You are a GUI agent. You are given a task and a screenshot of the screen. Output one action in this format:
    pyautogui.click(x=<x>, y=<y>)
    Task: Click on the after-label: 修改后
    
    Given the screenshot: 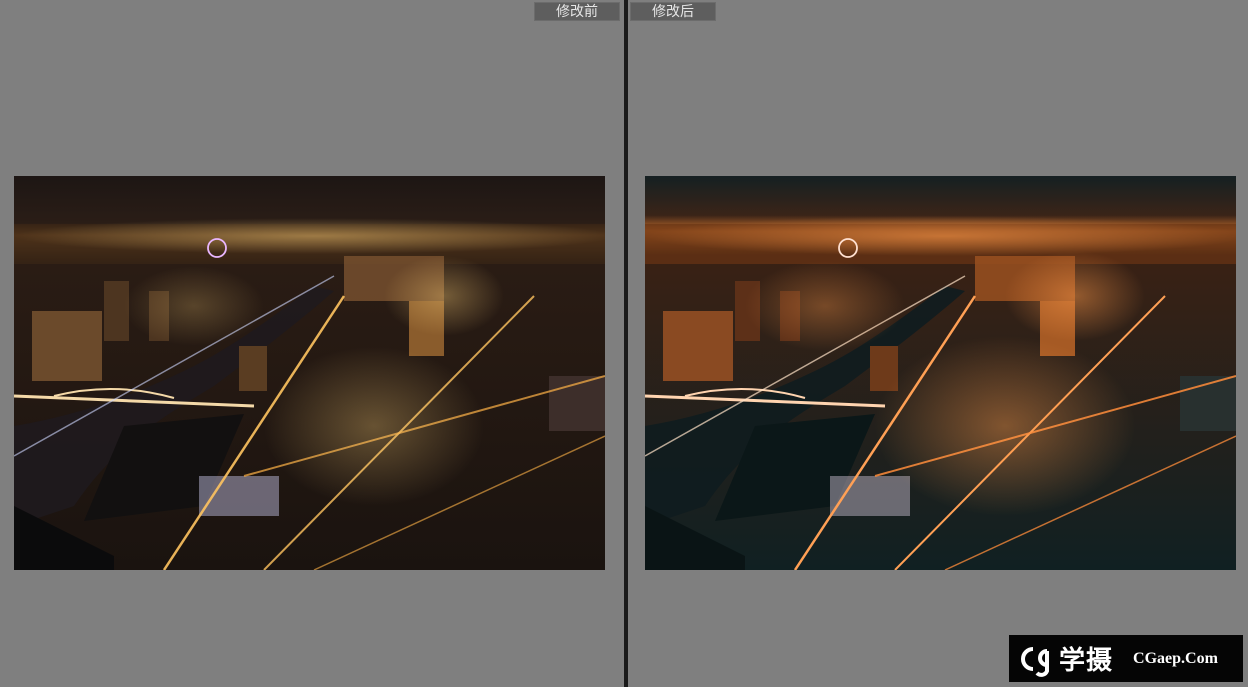 What is the action you would take?
    pyautogui.click(x=673, y=11)
    